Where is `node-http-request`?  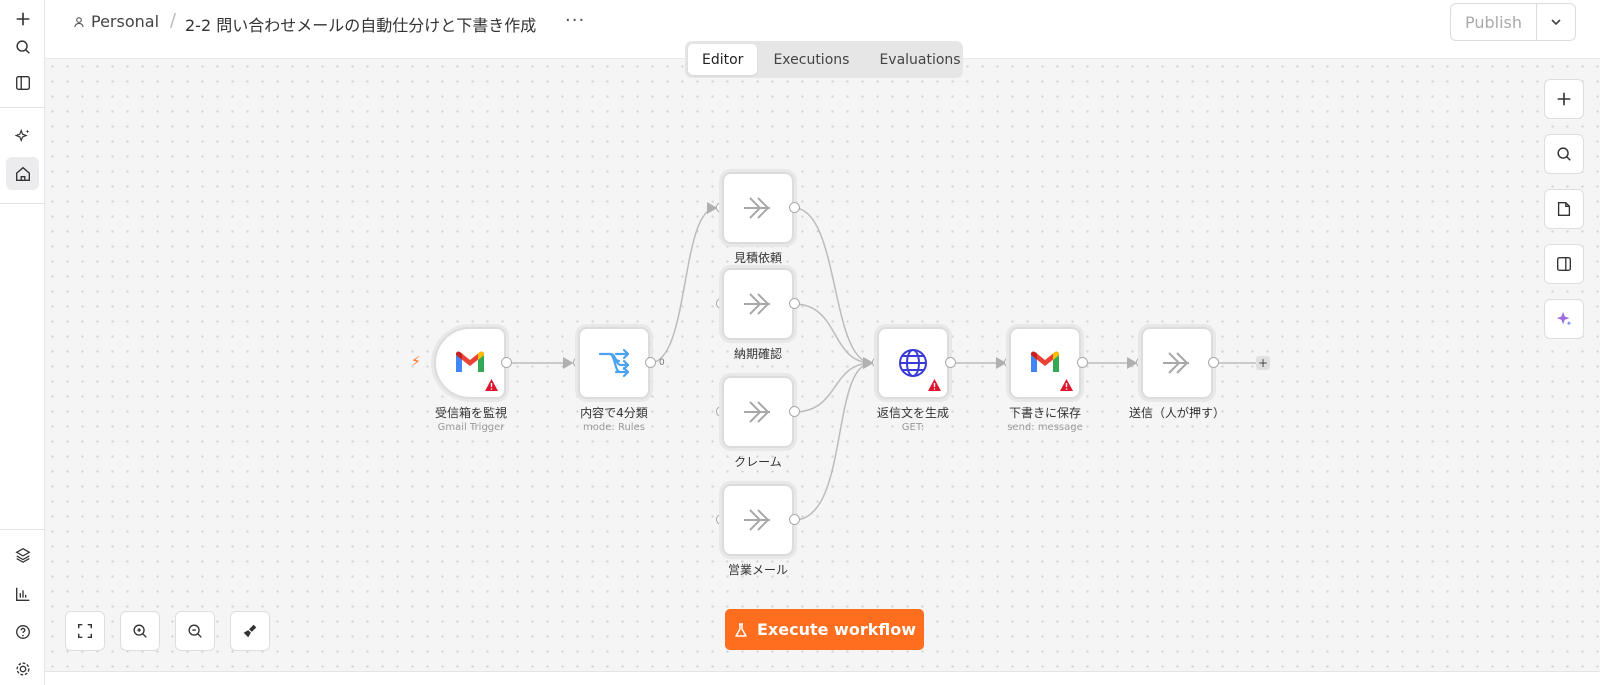
node-http-request is located at coordinates (913, 363).